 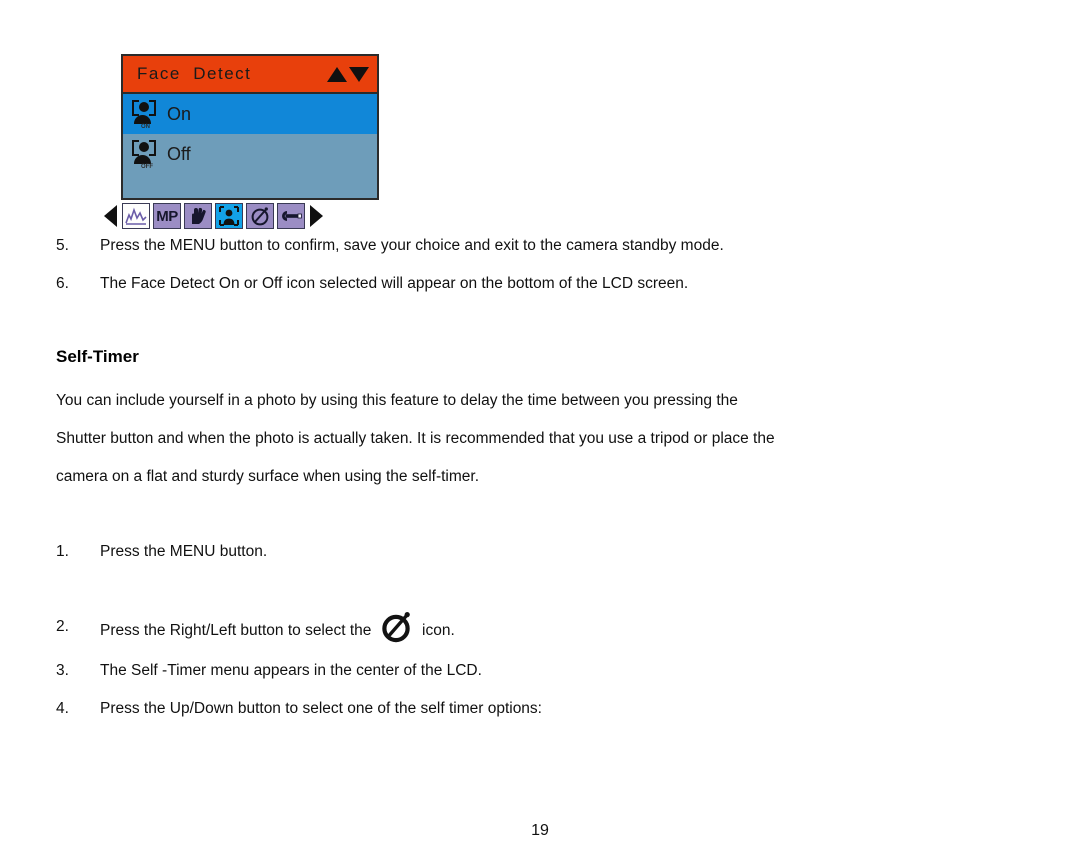 What do you see at coordinates (250, 114) in the screenshot?
I see `lcd-option-on: ON On` at bounding box center [250, 114].